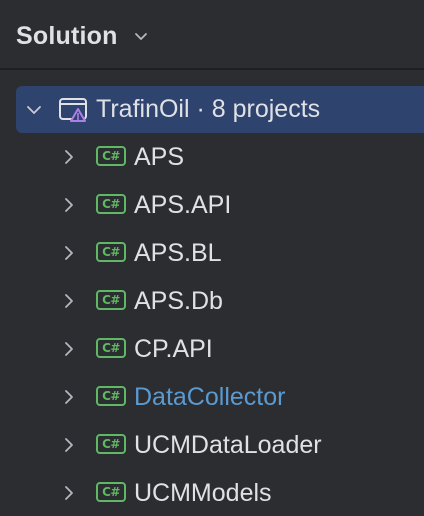  Describe the element at coordinates (266, 109) in the screenshot. I see `project-count: 8 projects` at that location.